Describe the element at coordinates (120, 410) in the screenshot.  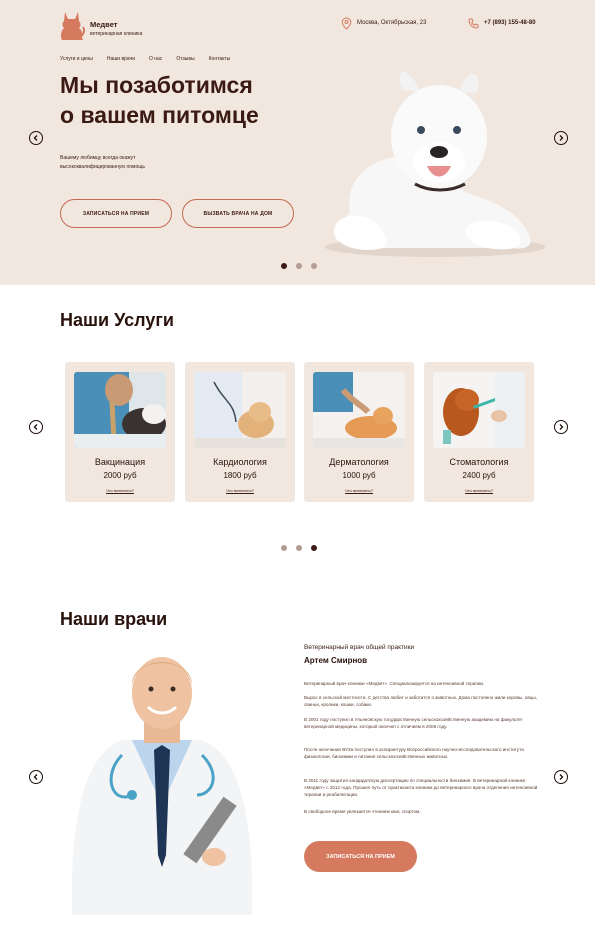
I see `vaccination-photo` at that location.